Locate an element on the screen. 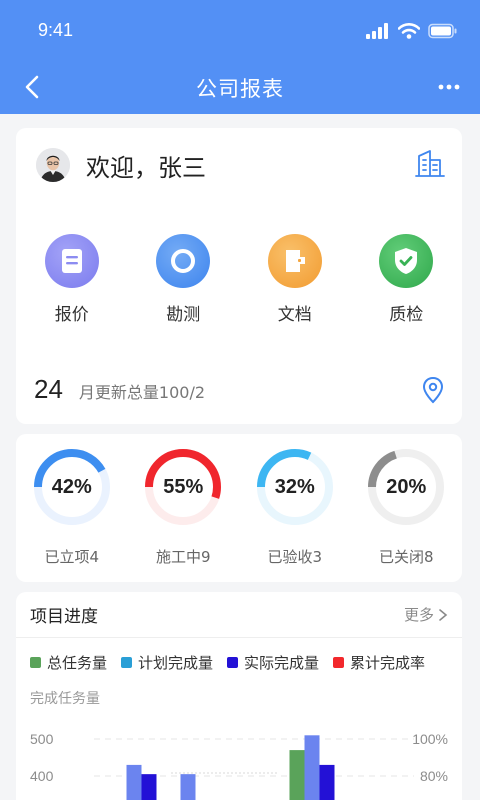 Image resolution: width=480 pixels, height=800 pixels. bar-chart: 500 100% 400 80% is located at coordinates (239, 765).